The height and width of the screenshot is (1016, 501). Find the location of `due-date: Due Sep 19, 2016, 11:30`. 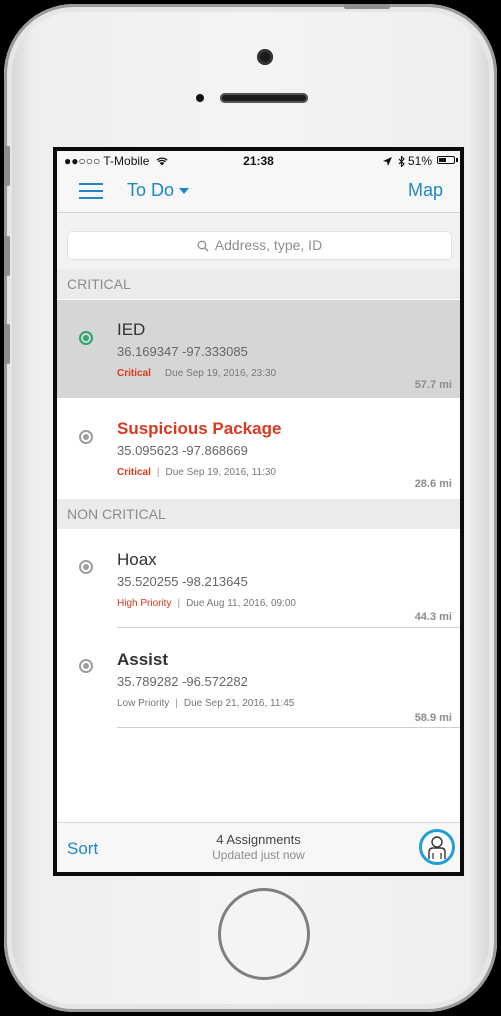

due-date: Due Sep 19, 2016, 11:30 is located at coordinates (220, 472).